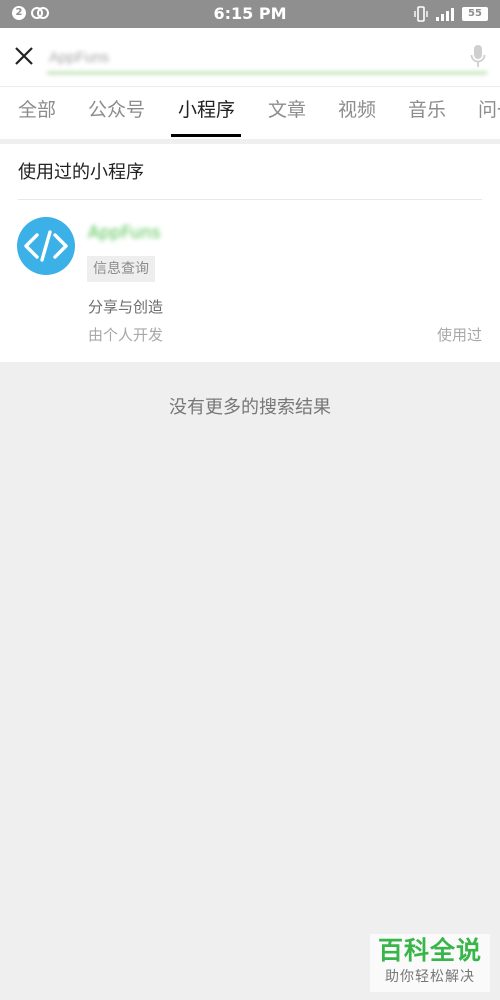  I want to click on no-more-results: 没有更多的搜索结果, so click(250, 407).